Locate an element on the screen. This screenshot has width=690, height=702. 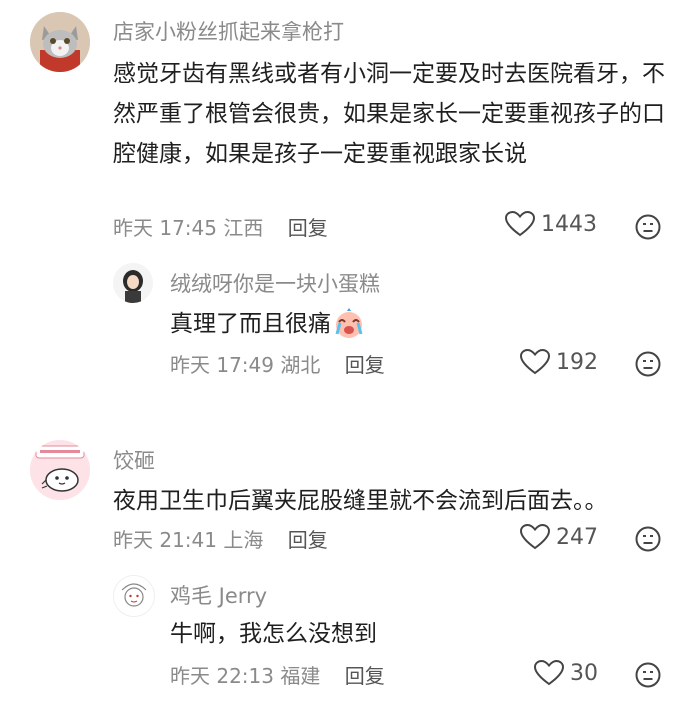
crying-face-emoji-icon is located at coordinates (349, 323).